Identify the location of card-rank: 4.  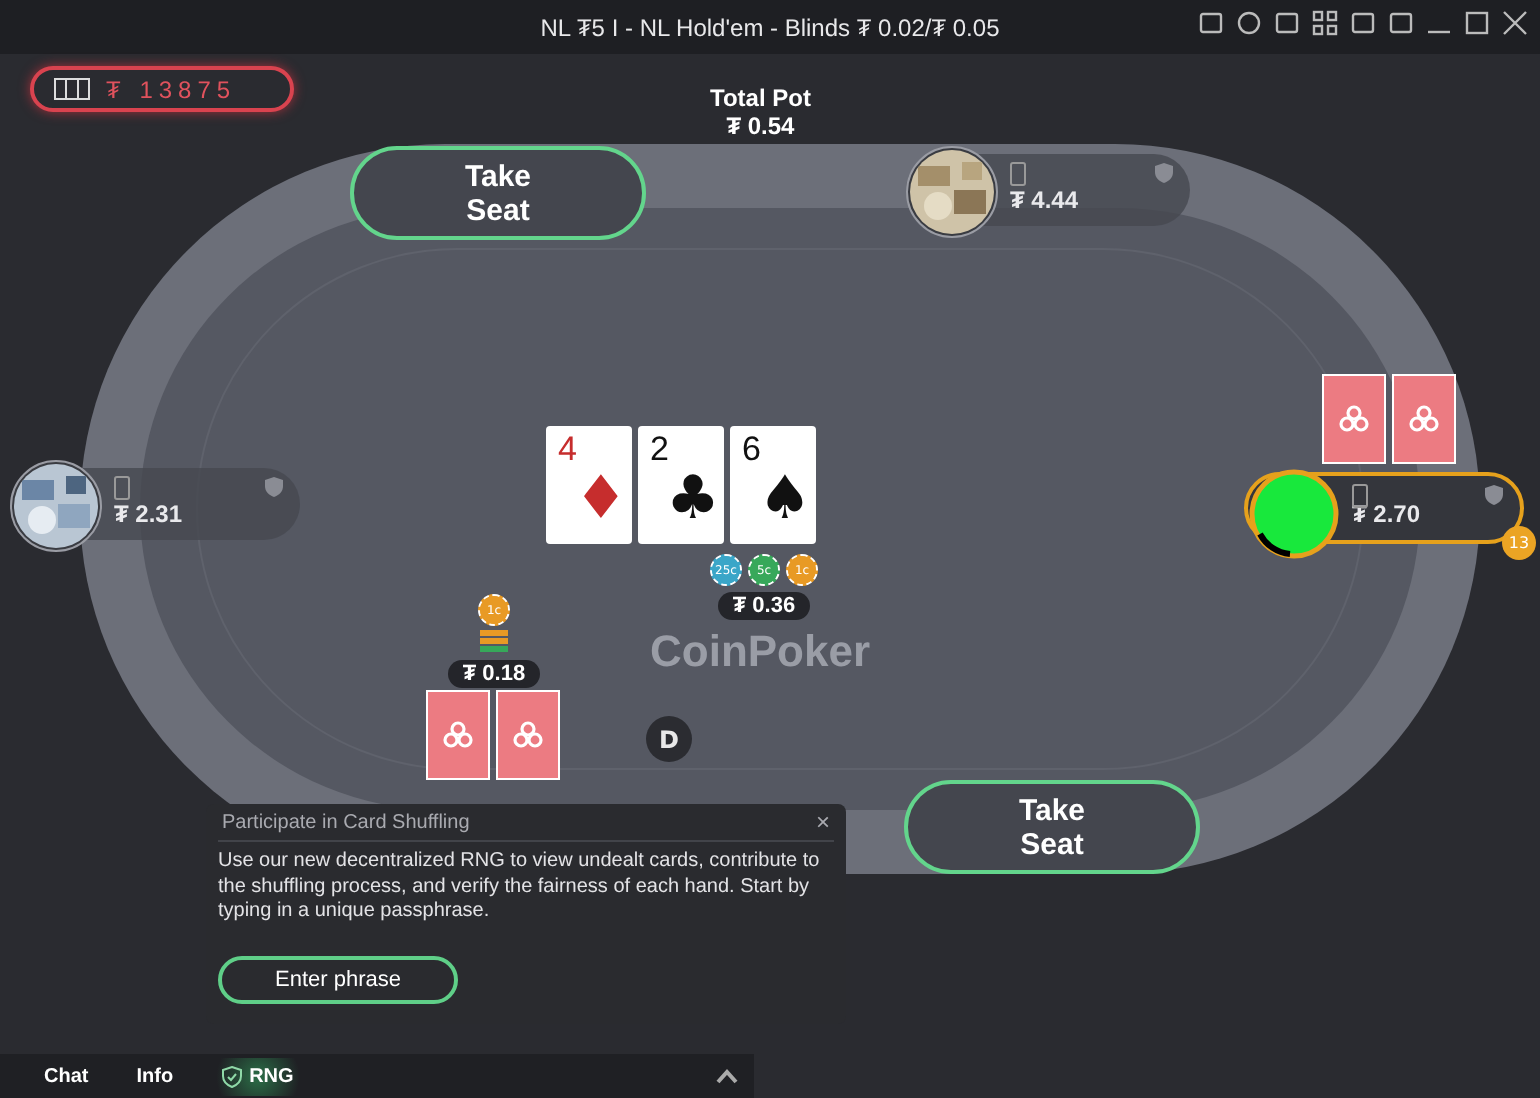
(567, 450).